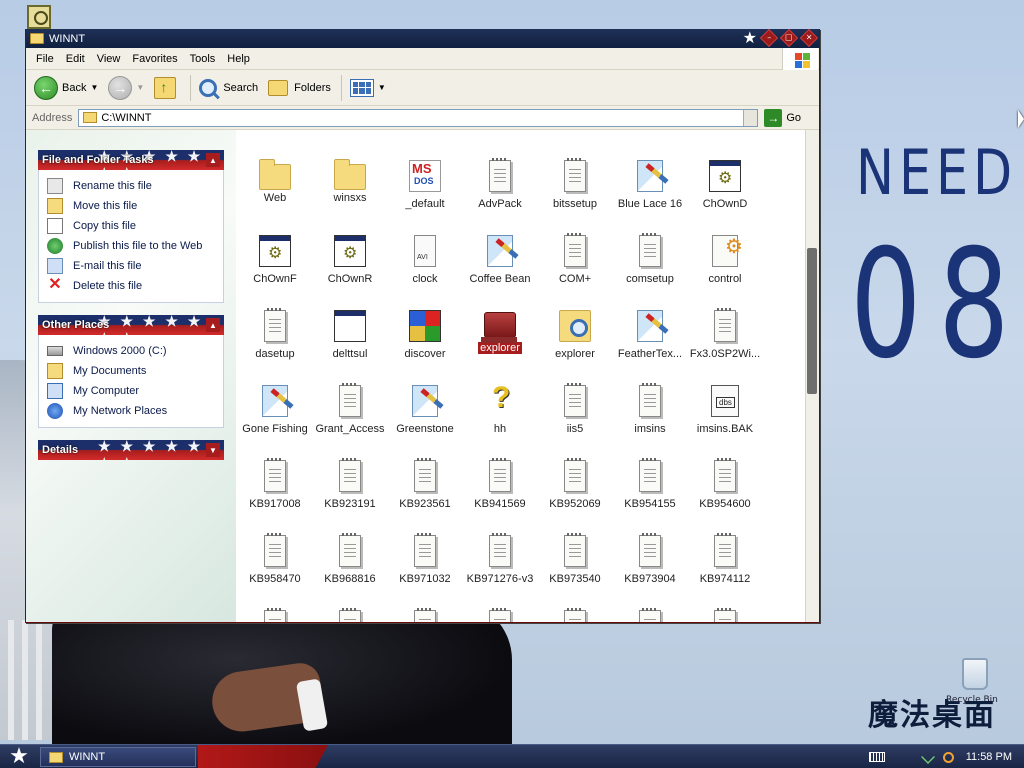 Image resolution: width=1024 pixels, height=768 pixels. What do you see at coordinates (275, 484) in the screenshot?
I see `file-item: KB917008` at bounding box center [275, 484].